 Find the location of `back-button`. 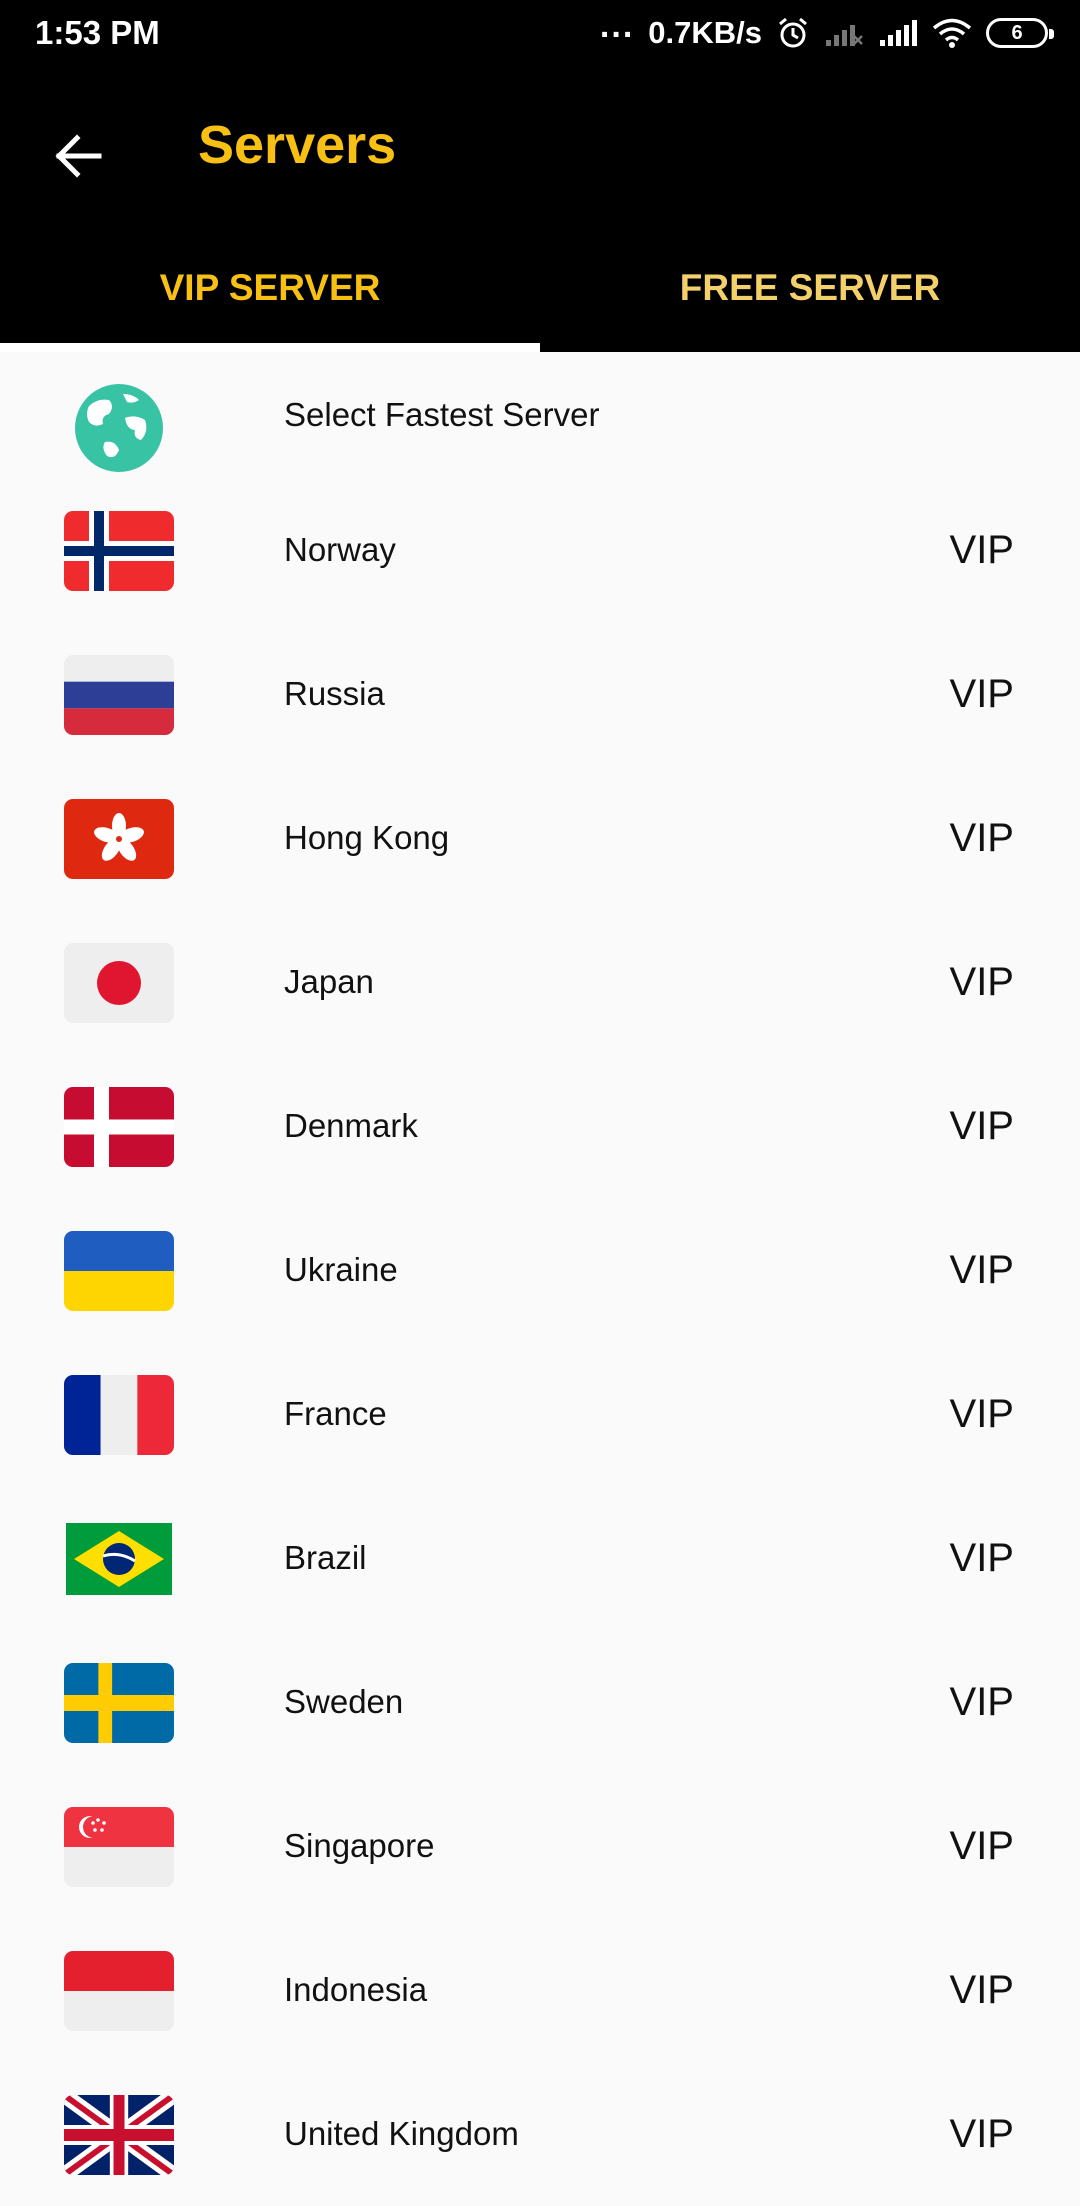

back-button is located at coordinates (78, 156).